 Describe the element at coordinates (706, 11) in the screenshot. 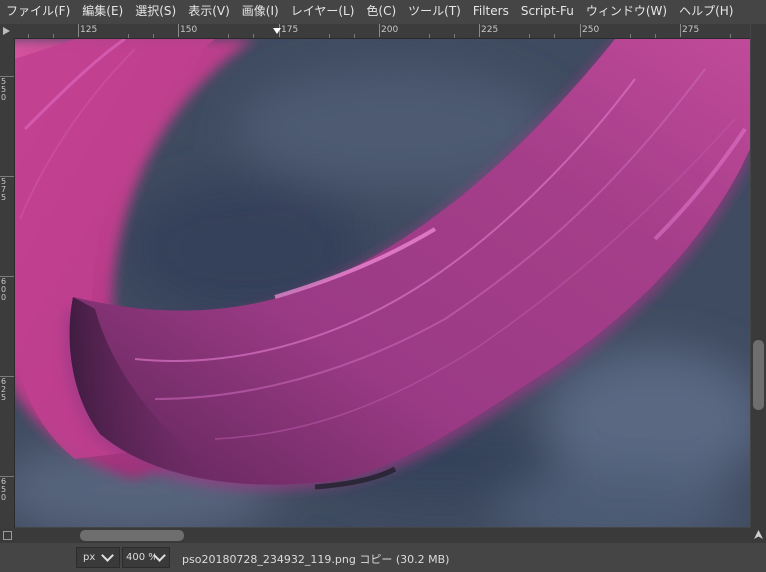

I see `menu-help: ヘルプ(H)` at that location.